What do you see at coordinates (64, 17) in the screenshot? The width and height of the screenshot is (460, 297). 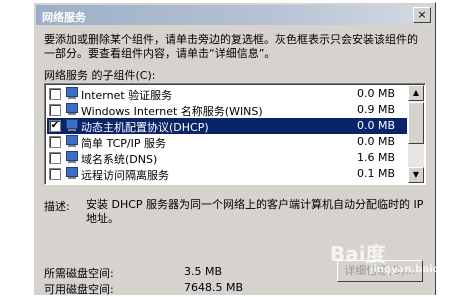 I see `window-title: 网络服务` at bounding box center [64, 17].